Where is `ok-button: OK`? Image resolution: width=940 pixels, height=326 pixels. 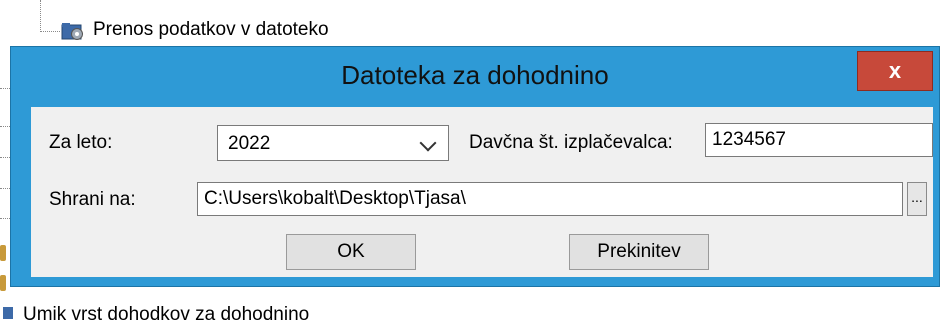 ok-button: OK is located at coordinates (351, 252).